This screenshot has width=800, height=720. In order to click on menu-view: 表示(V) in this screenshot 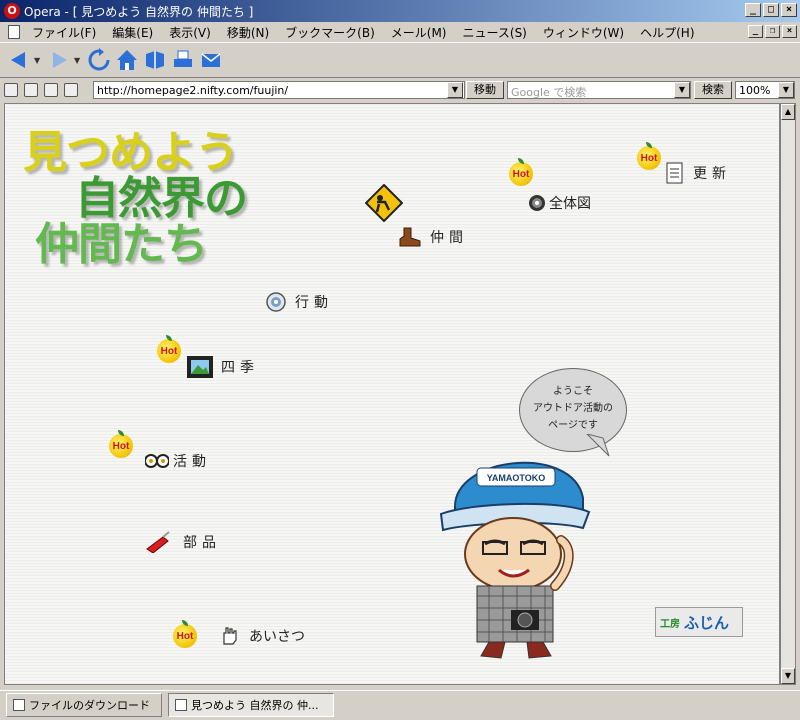, I will do `click(190, 32)`.